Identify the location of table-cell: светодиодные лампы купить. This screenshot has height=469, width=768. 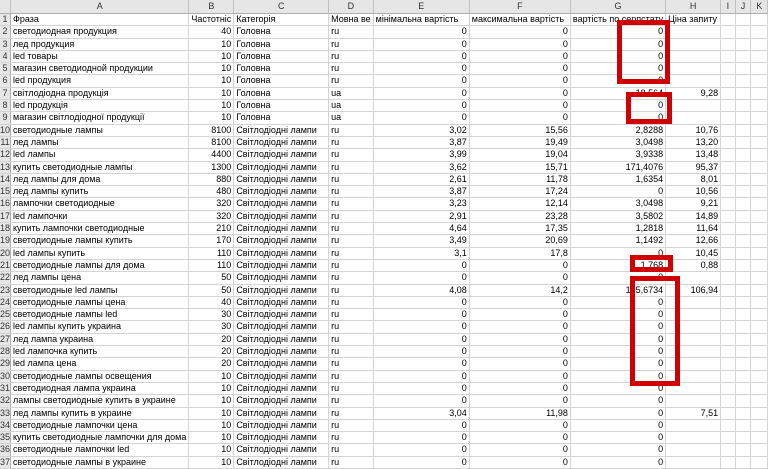
(100, 241).